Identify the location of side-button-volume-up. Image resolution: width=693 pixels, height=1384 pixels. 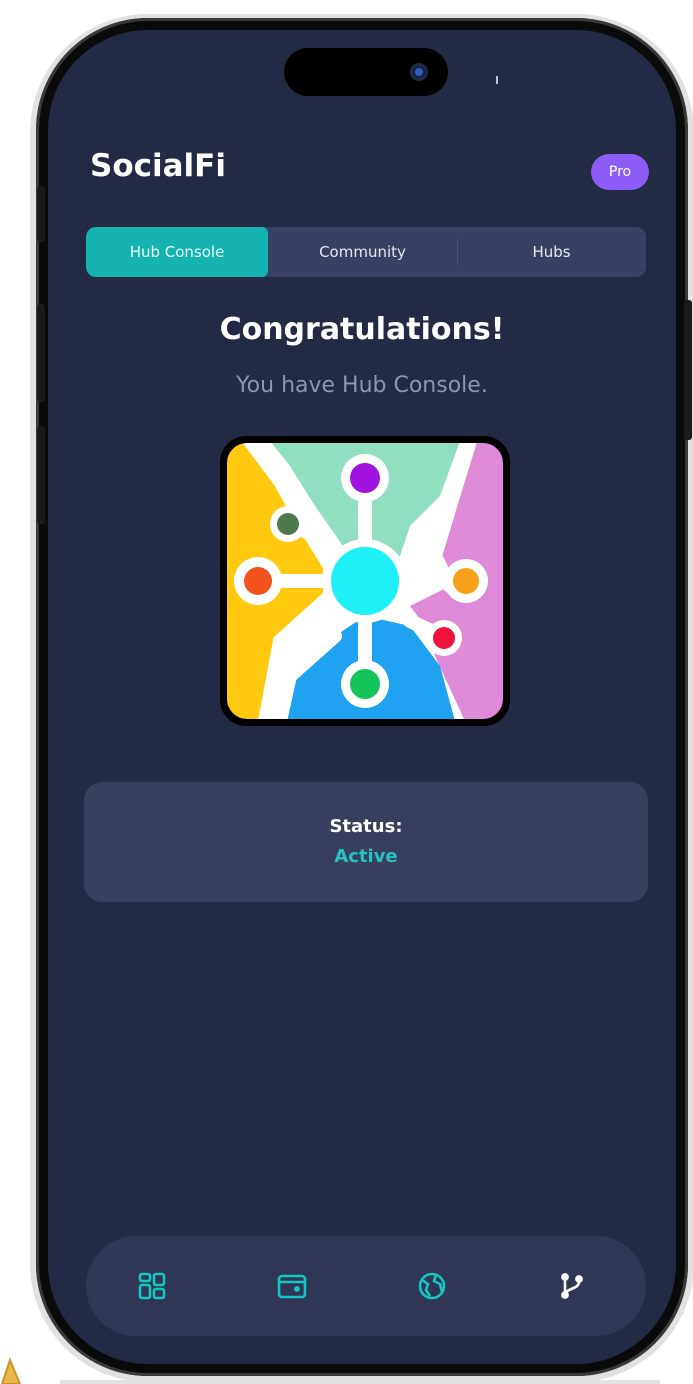
(41, 353).